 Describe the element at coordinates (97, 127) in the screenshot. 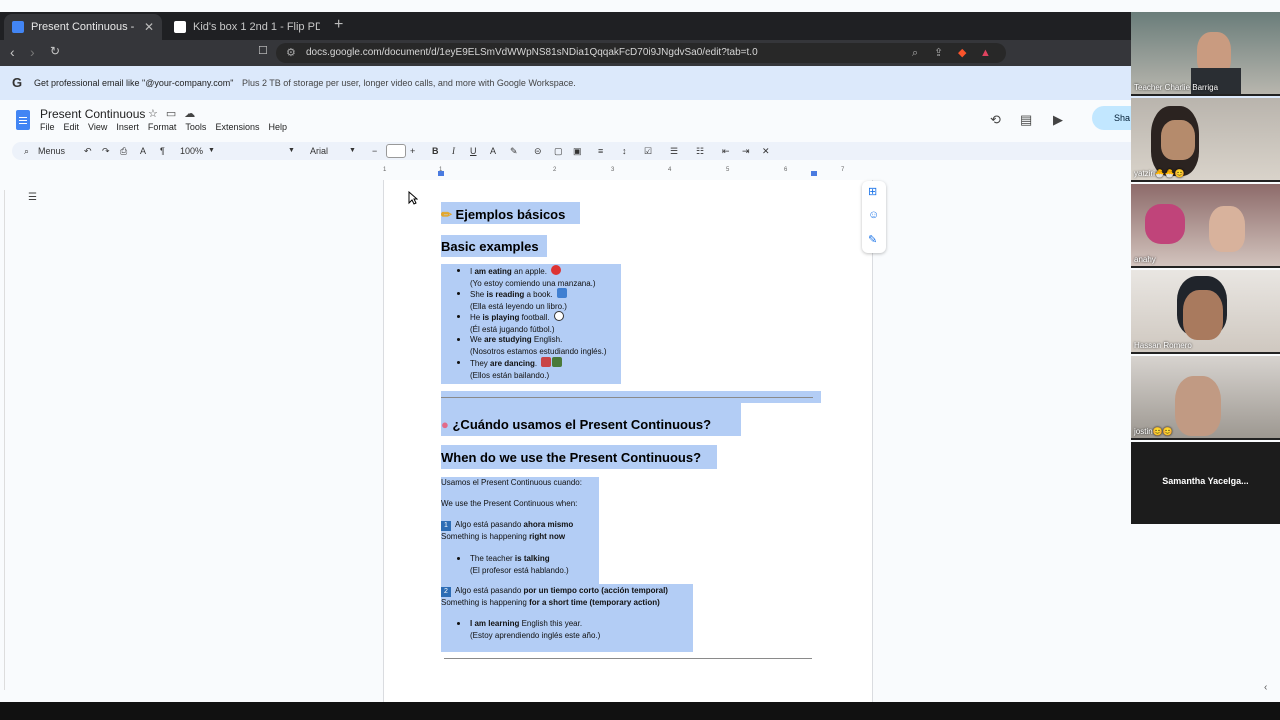

I see `menu-view: View` at that location.